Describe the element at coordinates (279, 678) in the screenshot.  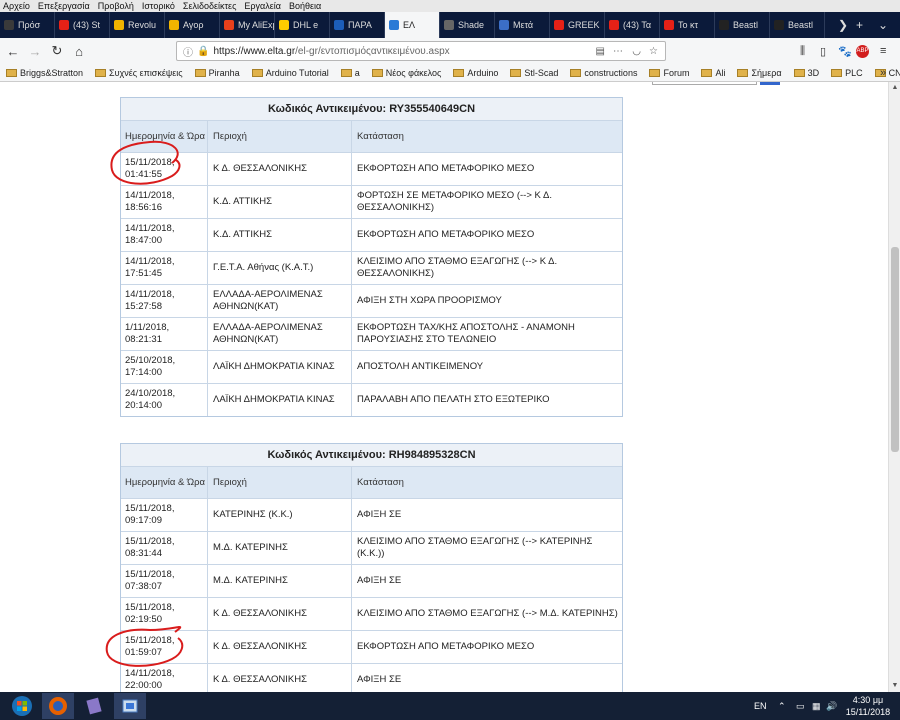
I see `area-cell: Κ Δ. ΘΕΣΣΑΛΟΝΙΚΗΣ` at that location.